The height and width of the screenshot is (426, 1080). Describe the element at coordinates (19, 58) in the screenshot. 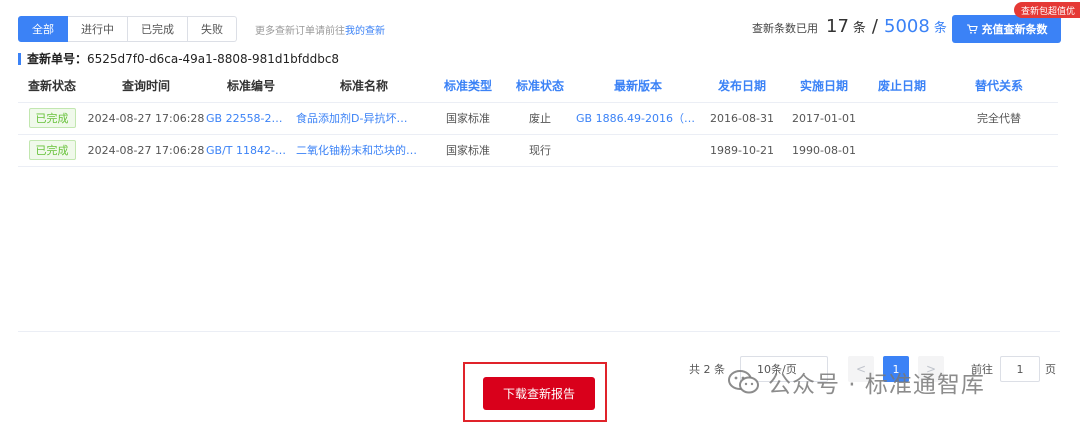

I see `title-accent-bar` at that location.